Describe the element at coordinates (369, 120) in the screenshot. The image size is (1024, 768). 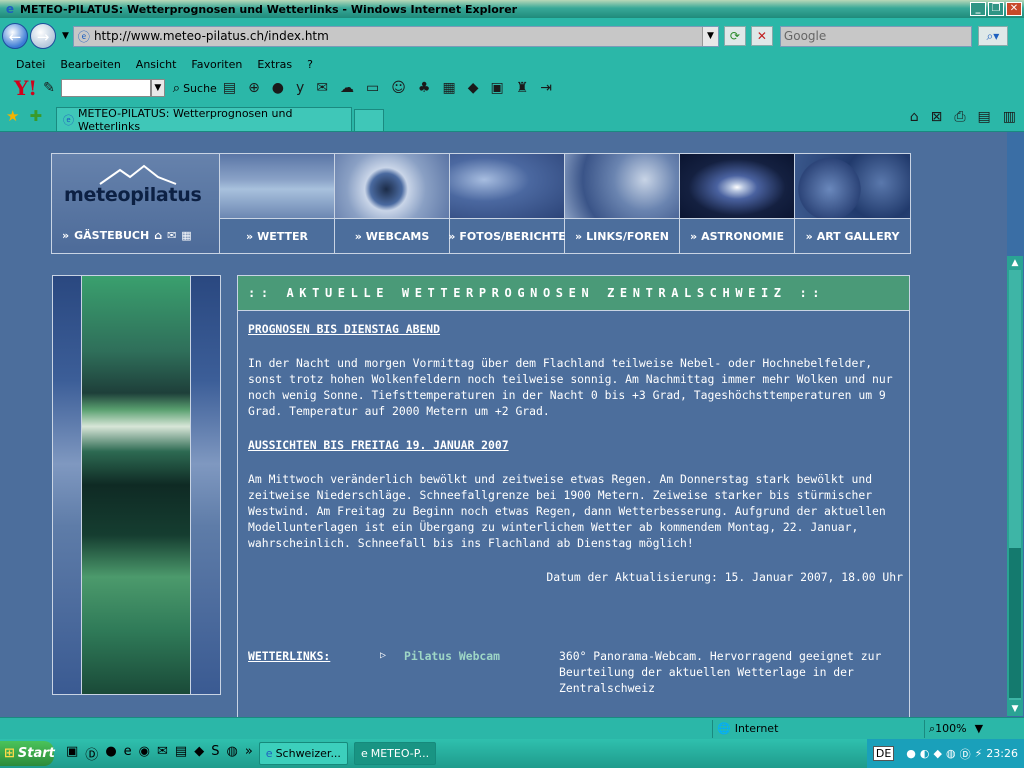
I see `new-tab-button` at that location.